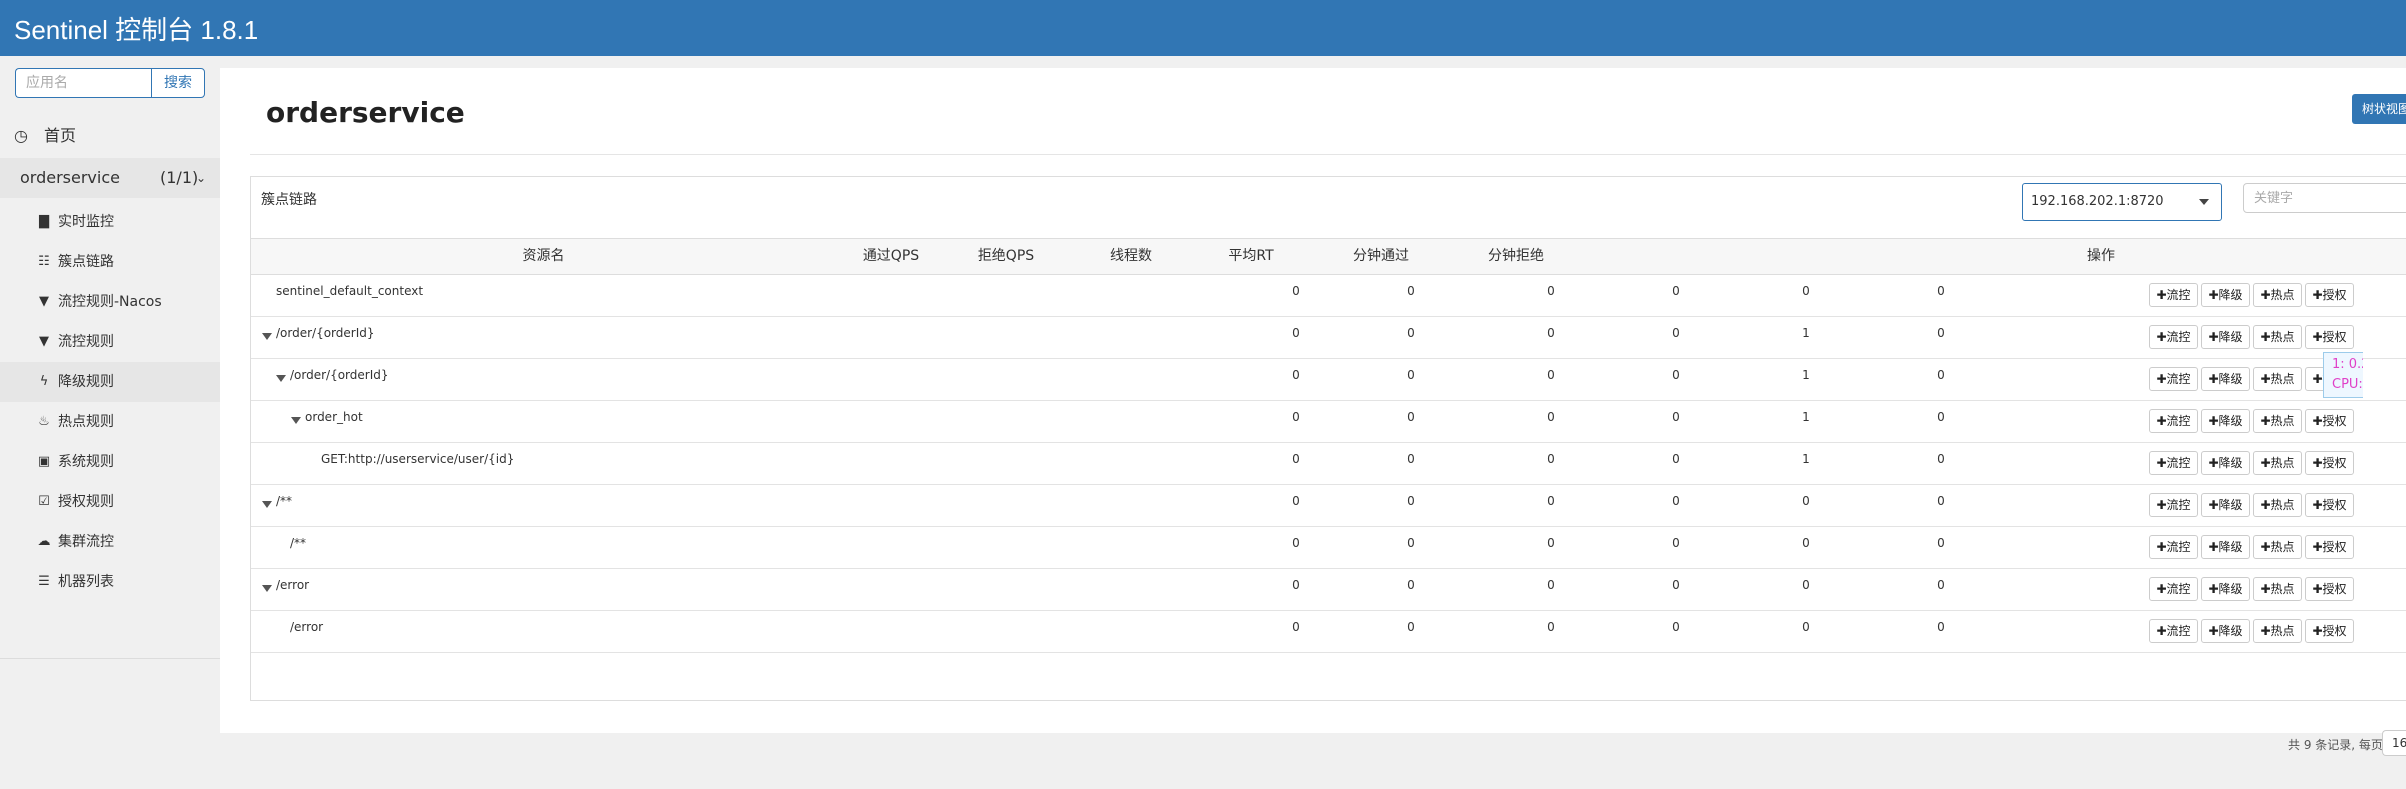 The height and width of the screenshot is (789, 2406). I want to click on menu-item: ♨ 热点规则, so click(110, 422).